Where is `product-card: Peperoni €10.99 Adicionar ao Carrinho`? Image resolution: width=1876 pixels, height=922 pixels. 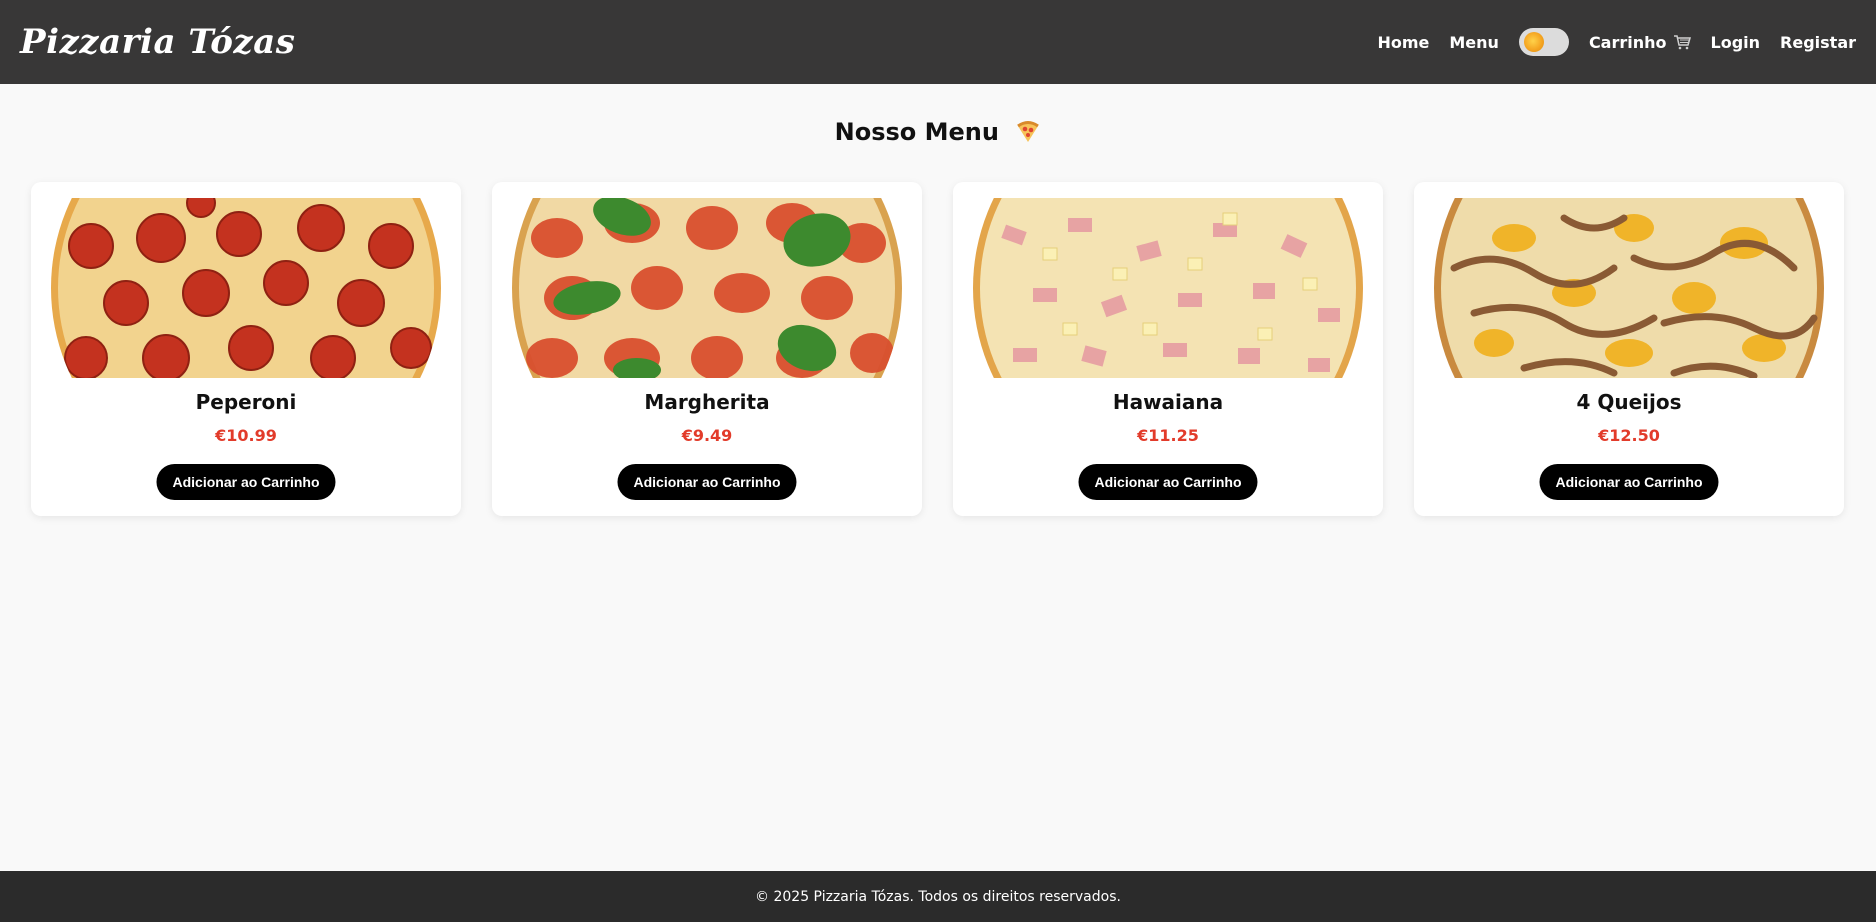 product-card: Peperoni €10.99 Adicionar ao Carrinho is located at coordinates (246, 349).